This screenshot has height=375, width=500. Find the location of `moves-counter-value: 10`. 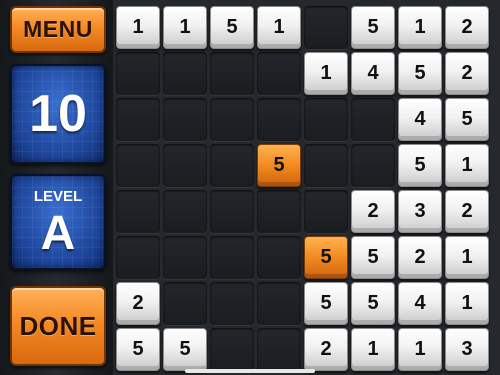

moves-counter-value: 10 is located at coordinates (58, 114).